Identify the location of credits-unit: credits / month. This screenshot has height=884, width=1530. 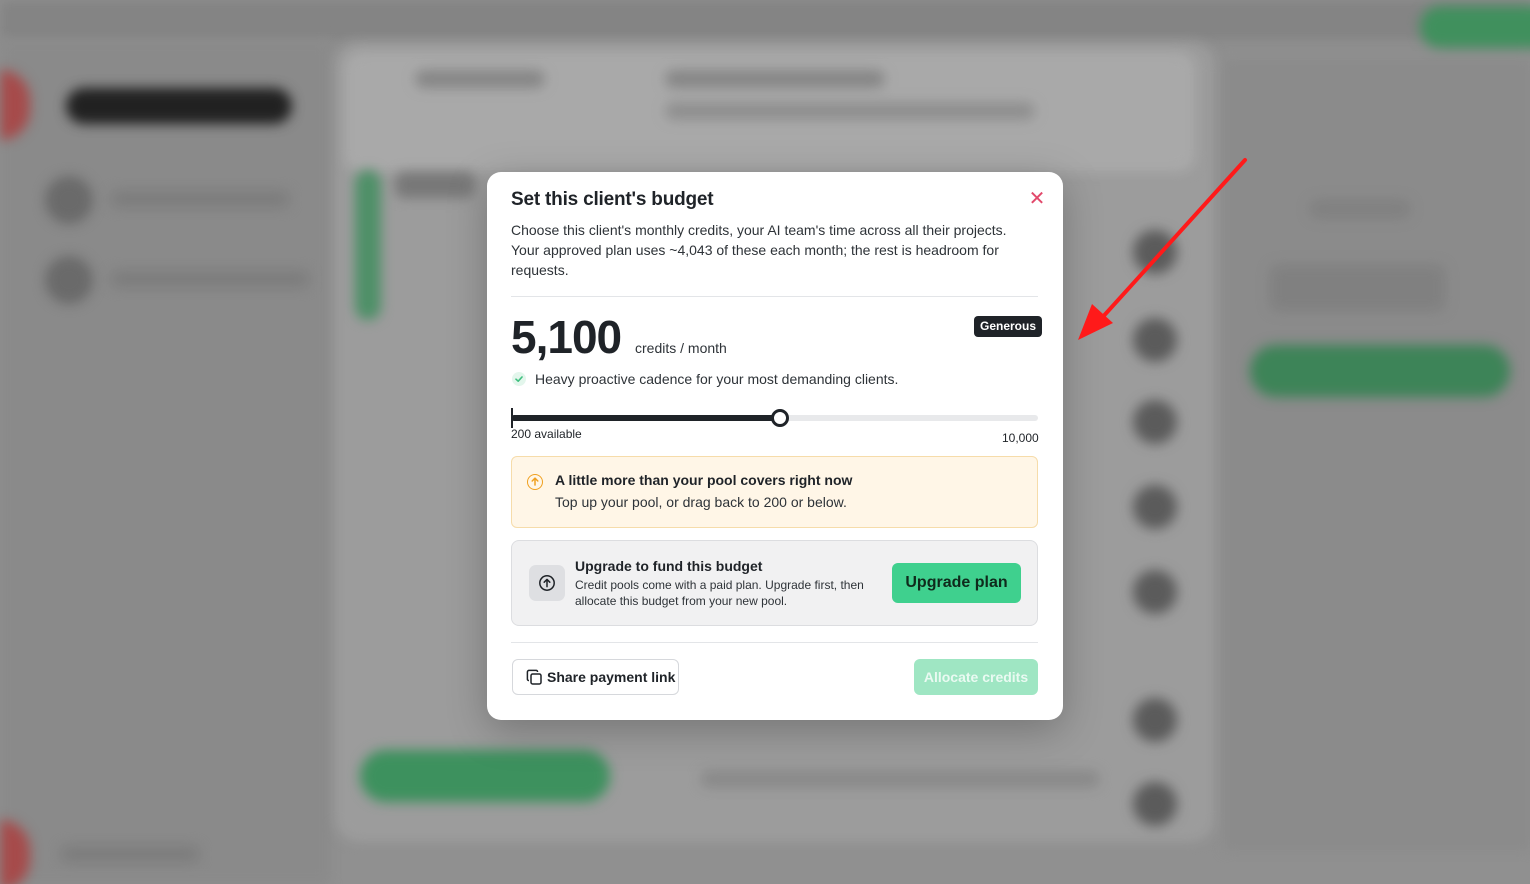
(681, 348).